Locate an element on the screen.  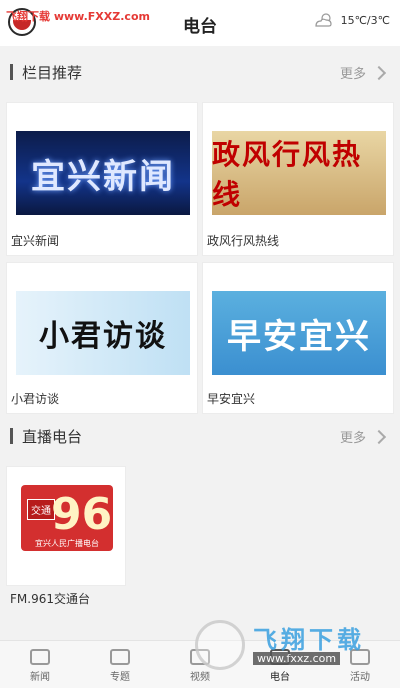
program-card: 小君访谈 小君访谈 is located at coordinates (102, 338).